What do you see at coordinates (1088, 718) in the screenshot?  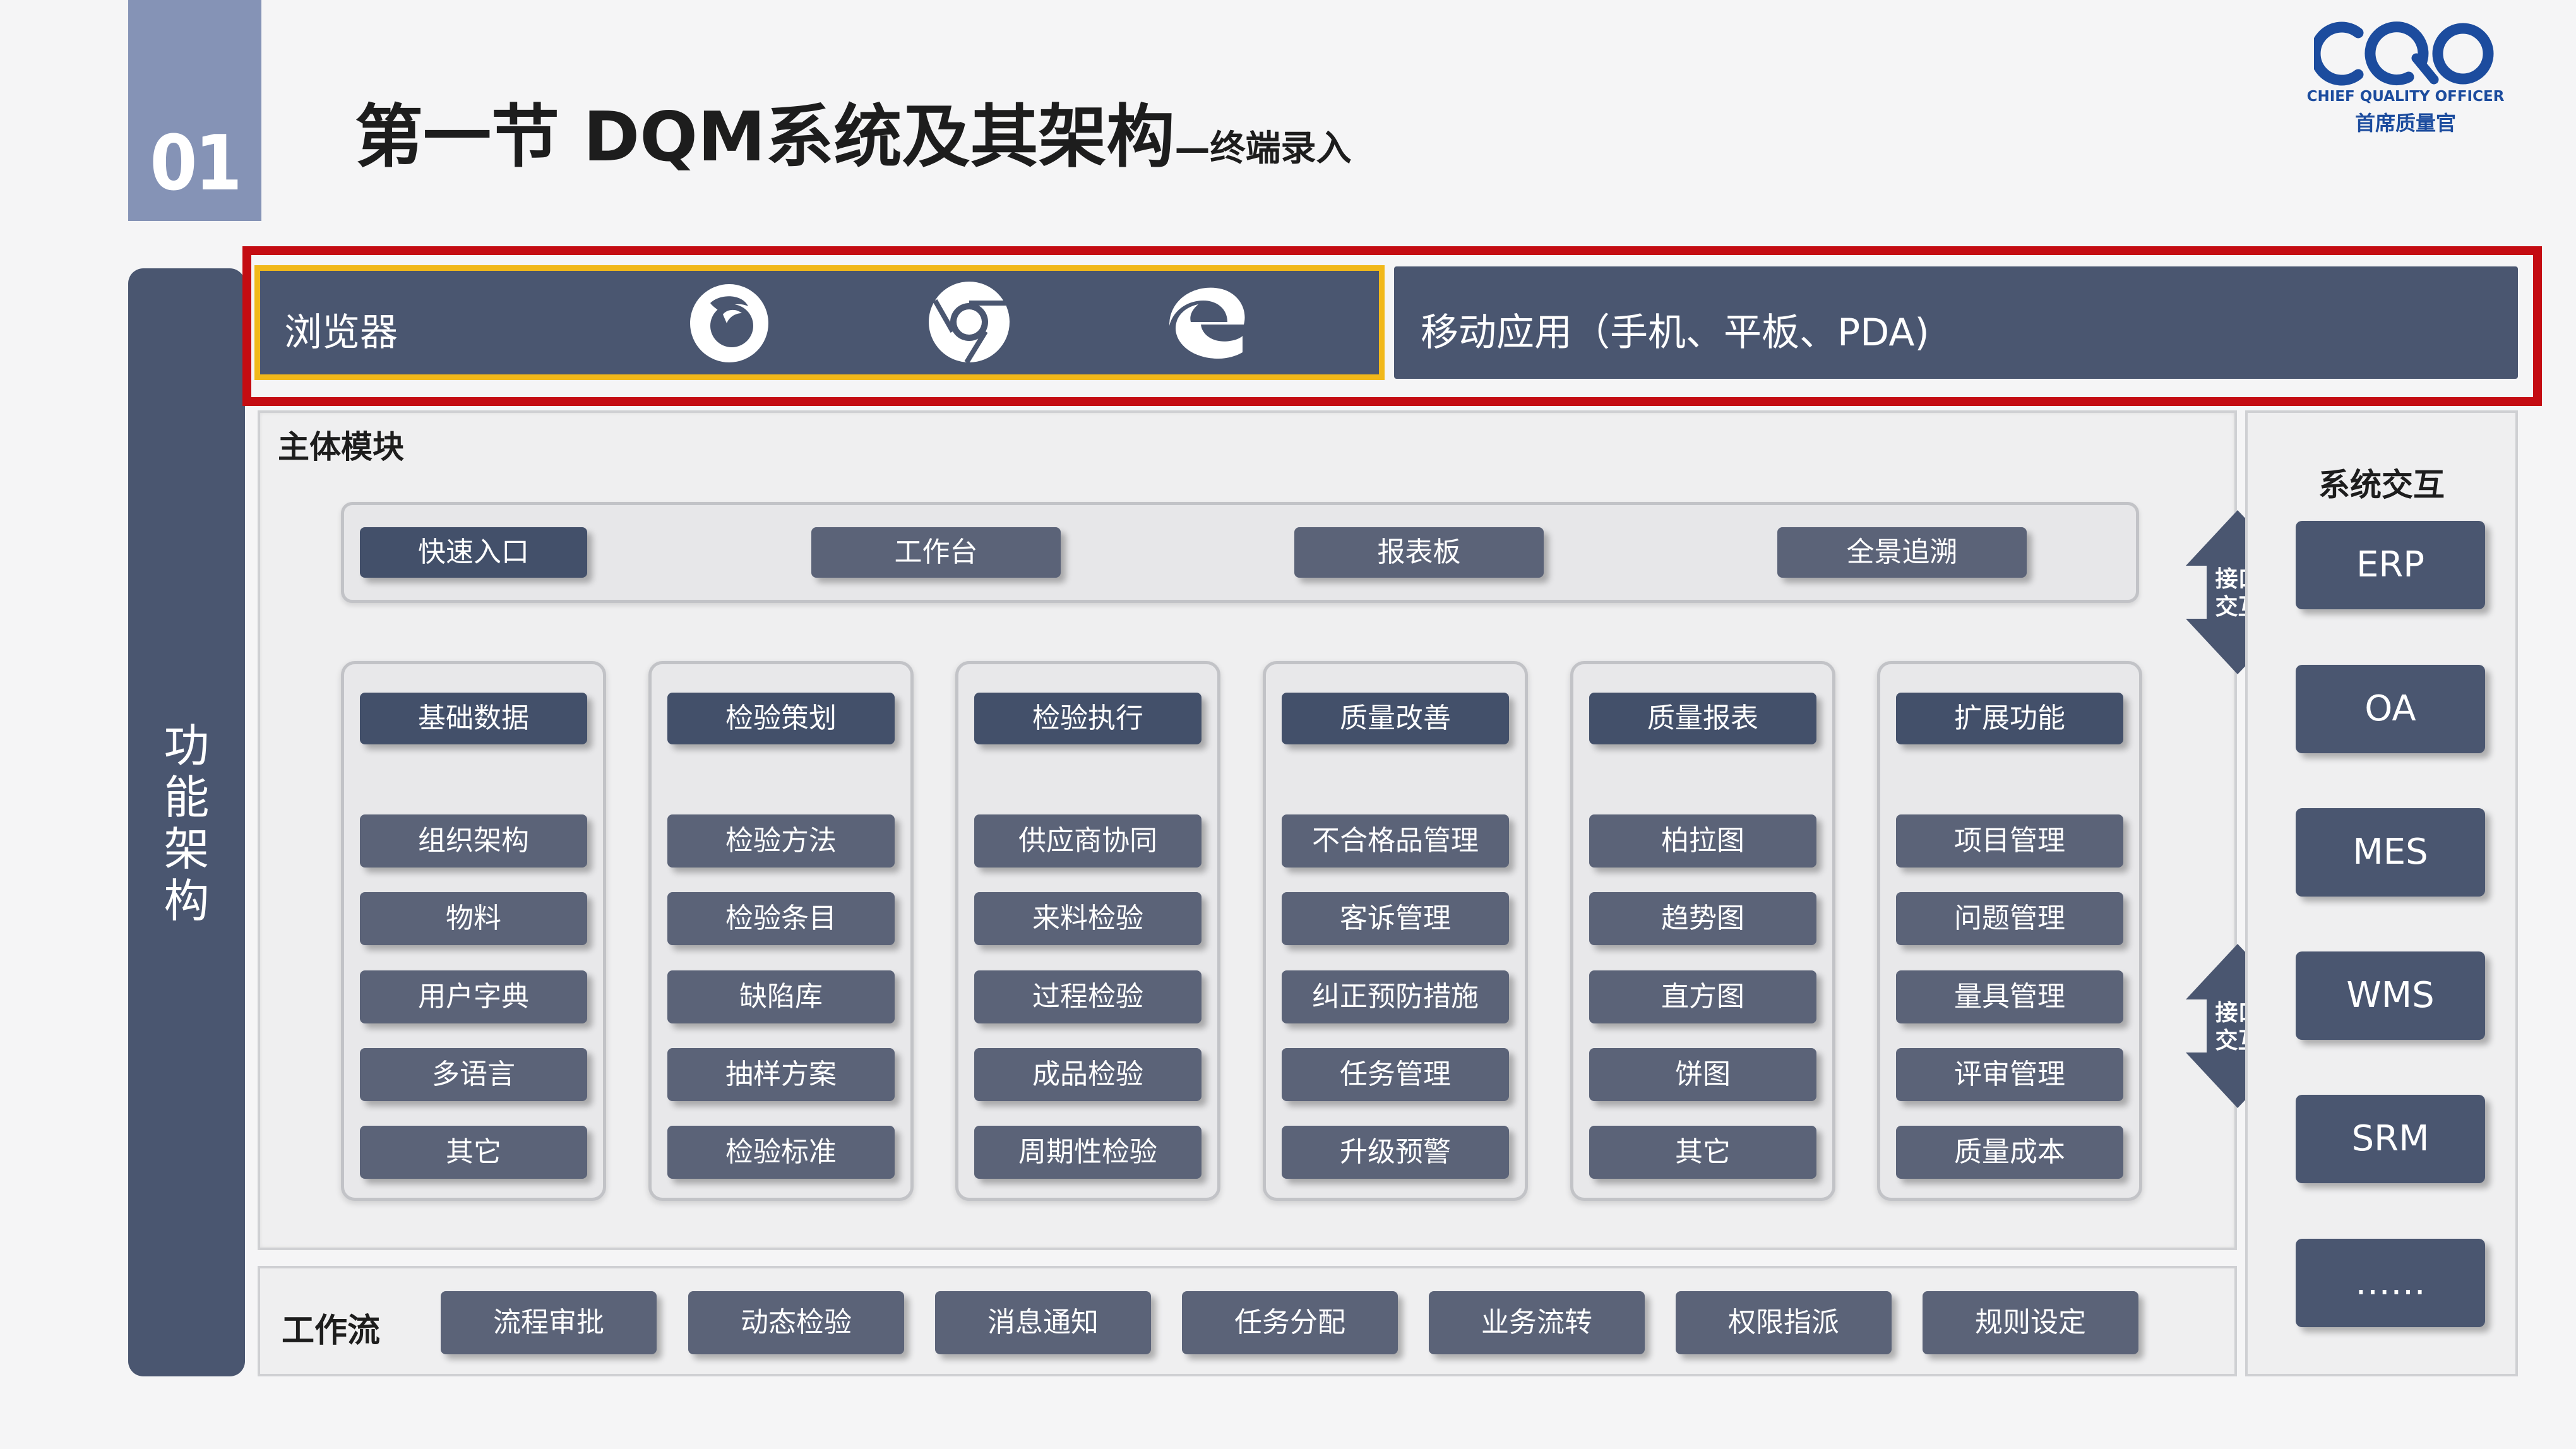 I see `module-column-header: 检验执行` at bounding box center [1088, 718].